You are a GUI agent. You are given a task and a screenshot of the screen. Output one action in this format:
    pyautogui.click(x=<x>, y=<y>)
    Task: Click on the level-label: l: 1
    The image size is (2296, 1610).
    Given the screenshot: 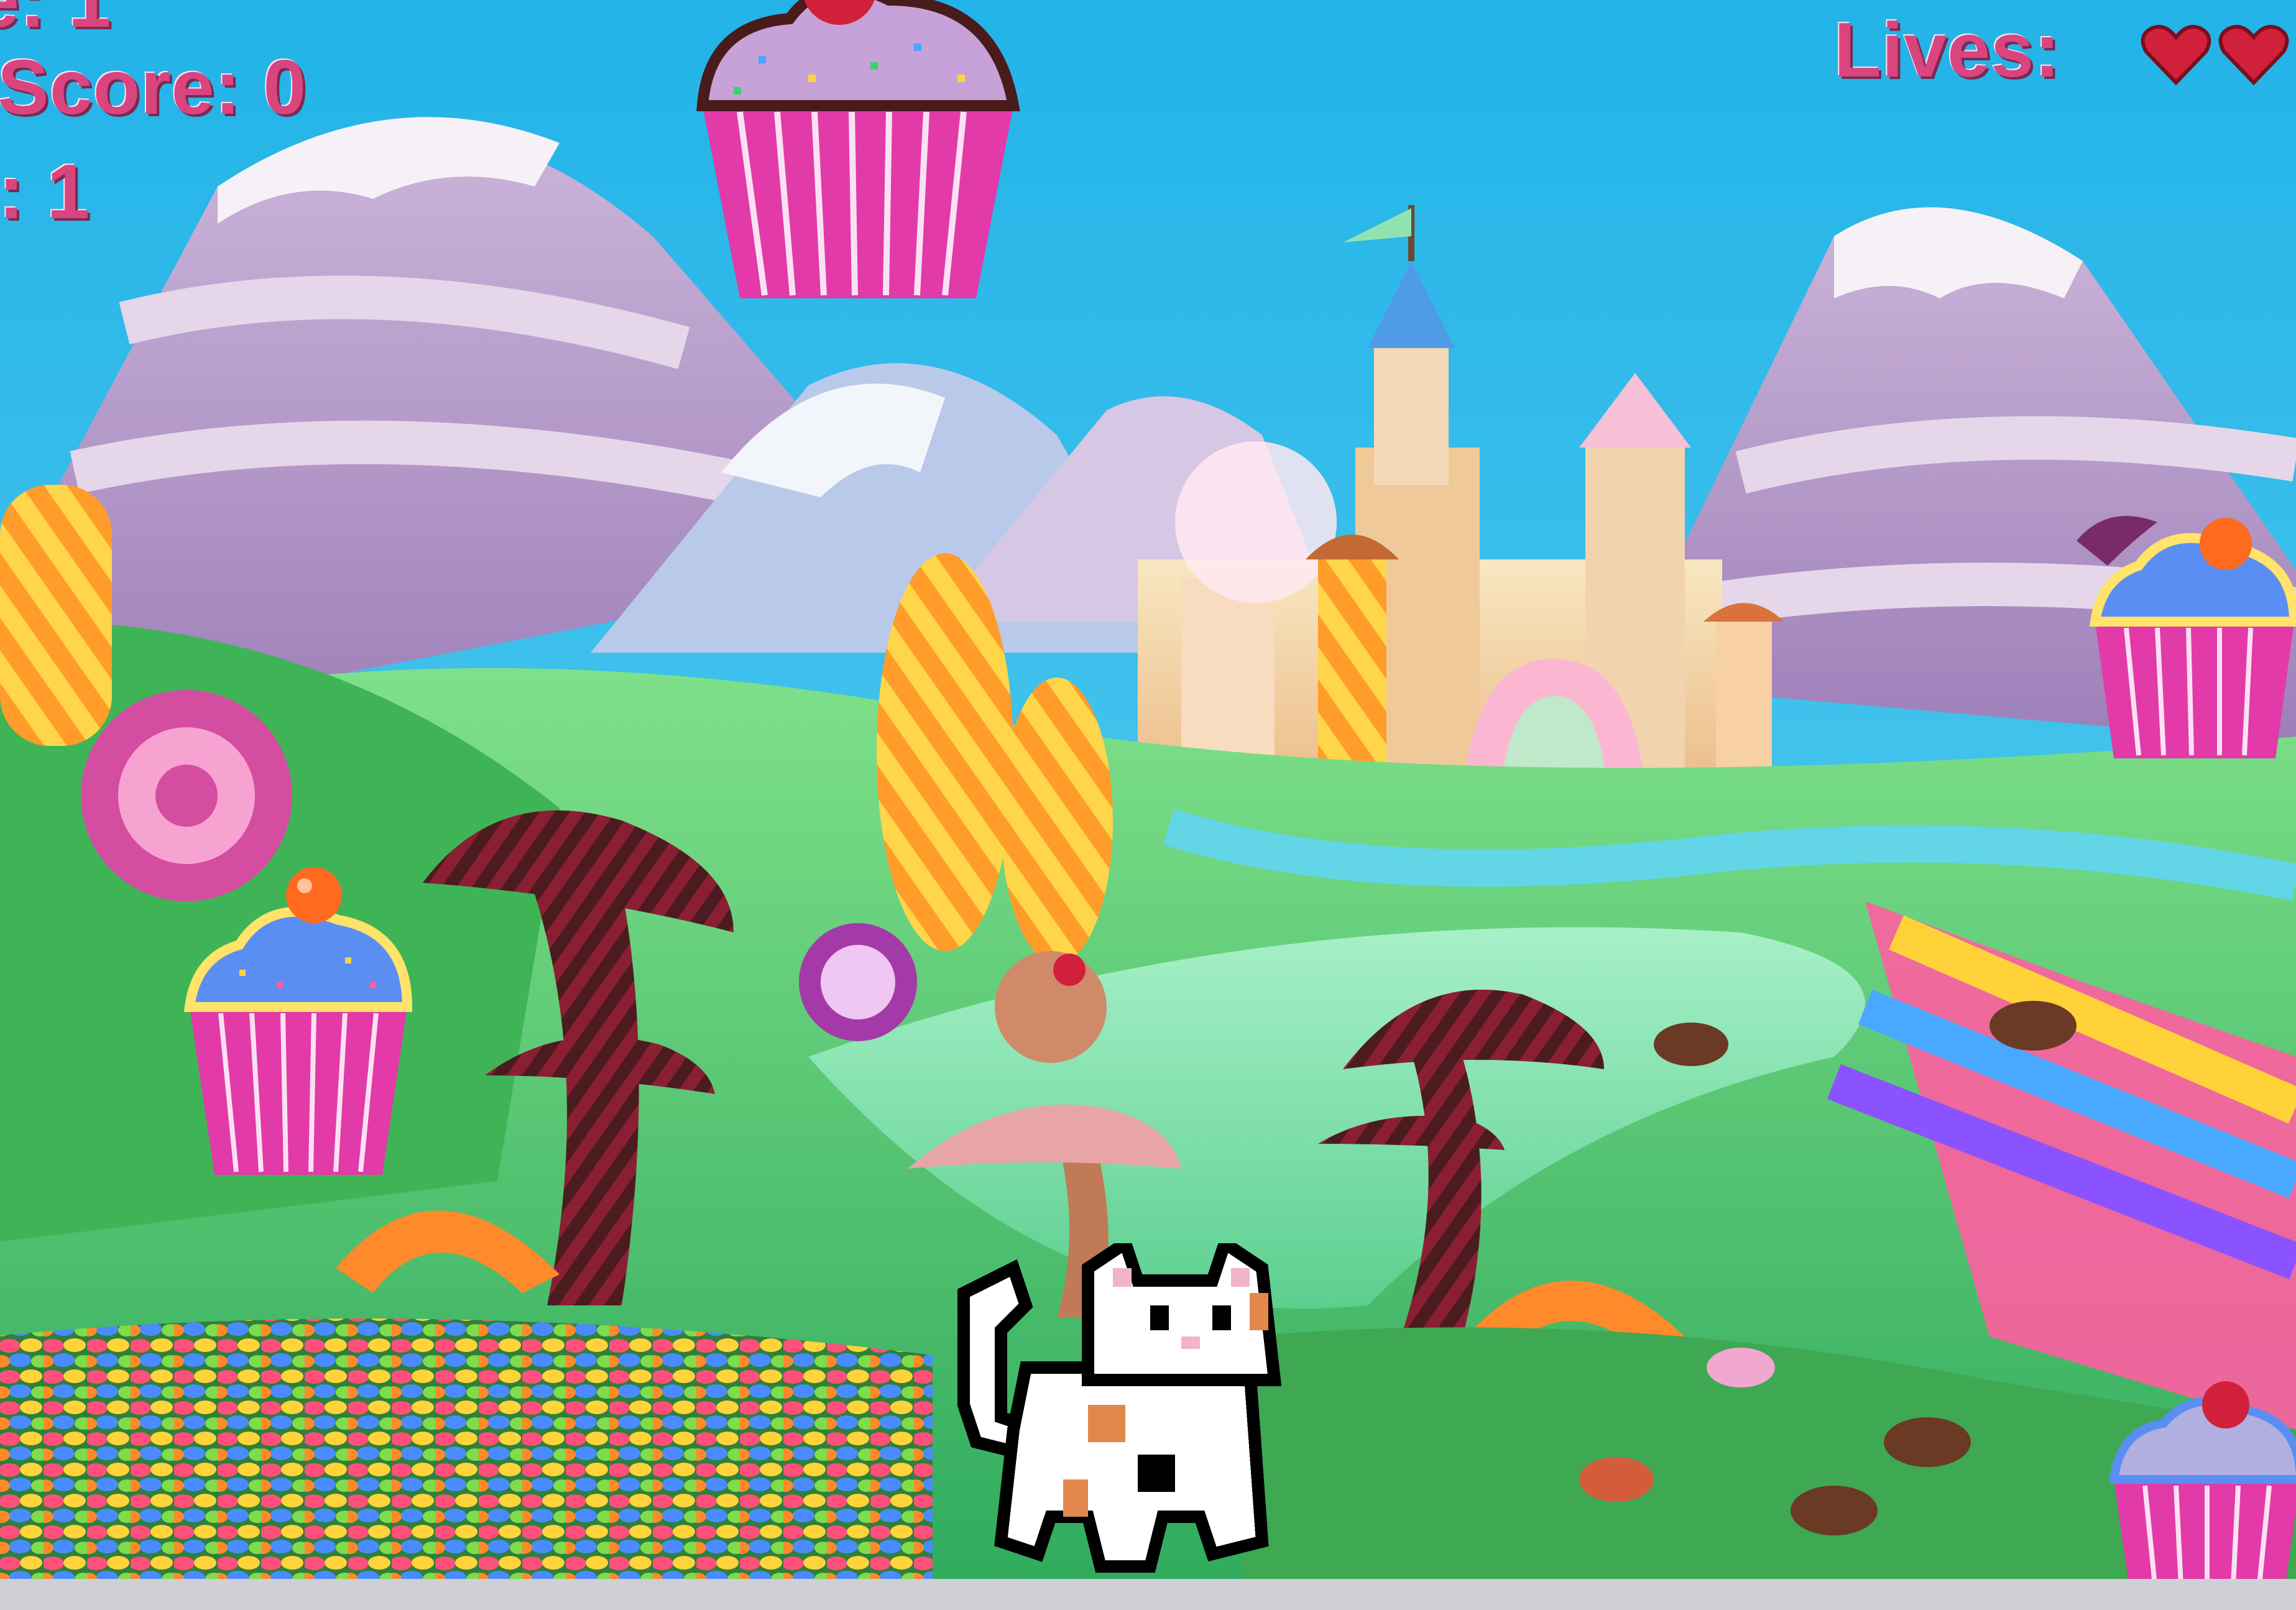 What is the action you would take?
    pyautogui.click(x=45, y=192)
    